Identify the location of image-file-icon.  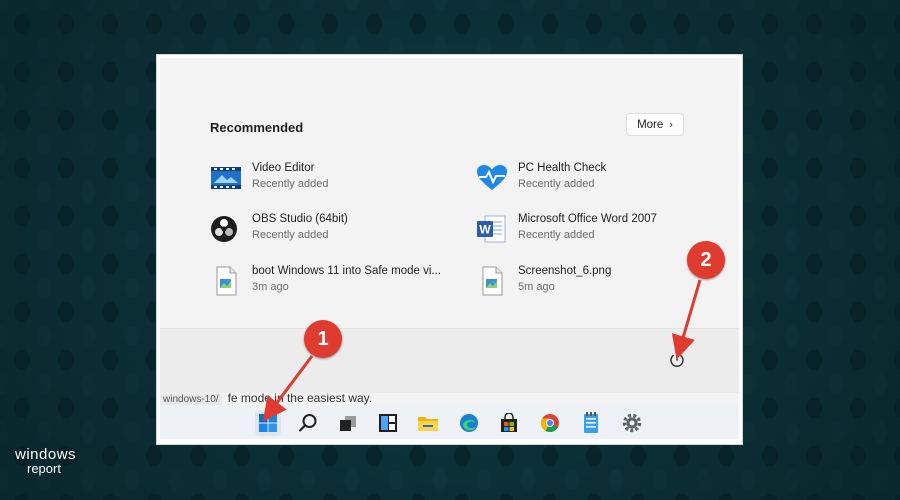
(492, 281).